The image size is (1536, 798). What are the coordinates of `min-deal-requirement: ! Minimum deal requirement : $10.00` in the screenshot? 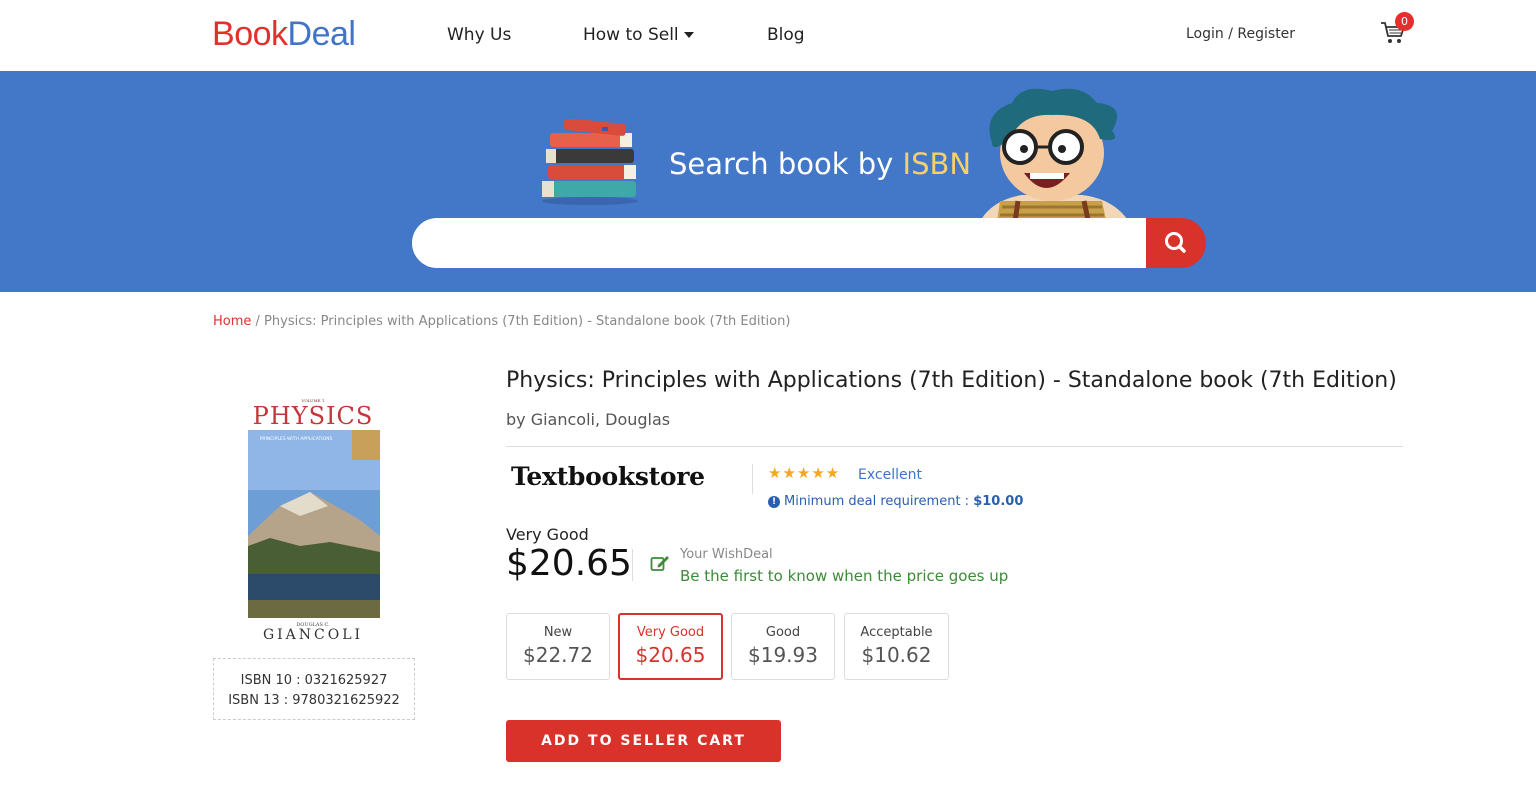 It's located at (895, 501).